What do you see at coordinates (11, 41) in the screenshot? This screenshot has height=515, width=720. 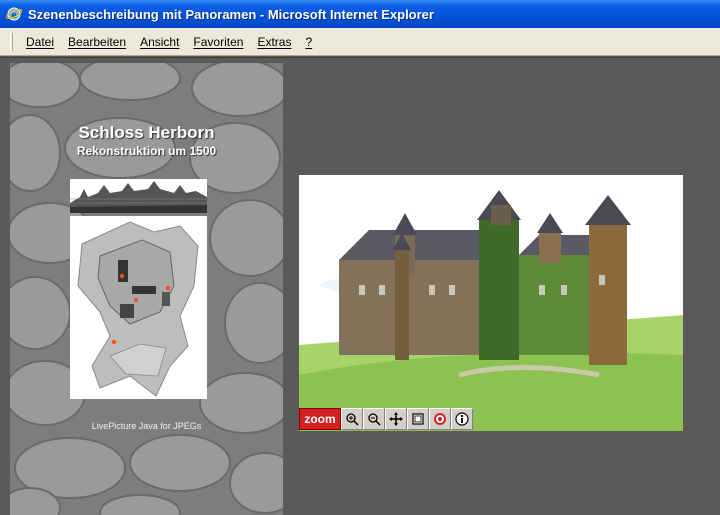 I see `toolbar-grip` at bounding box center [11, 41].